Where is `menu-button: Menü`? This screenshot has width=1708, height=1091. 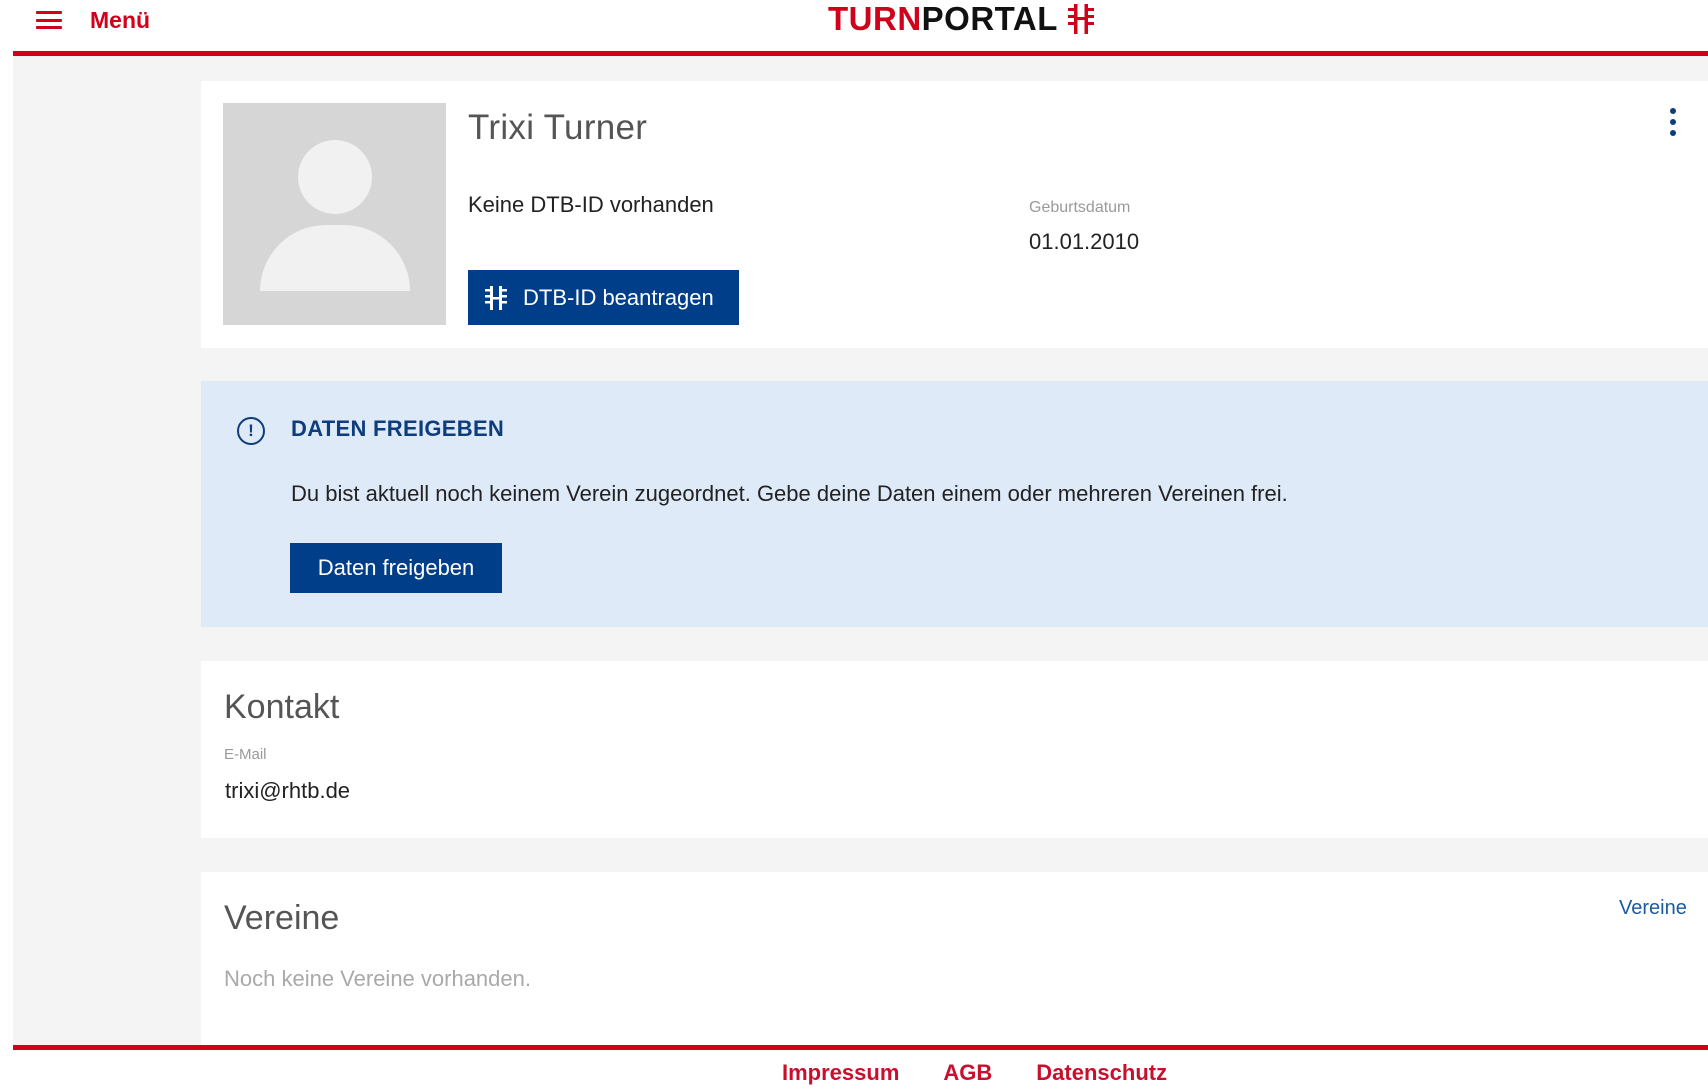
menu-button: Menü is located at coordinates (93, 20).